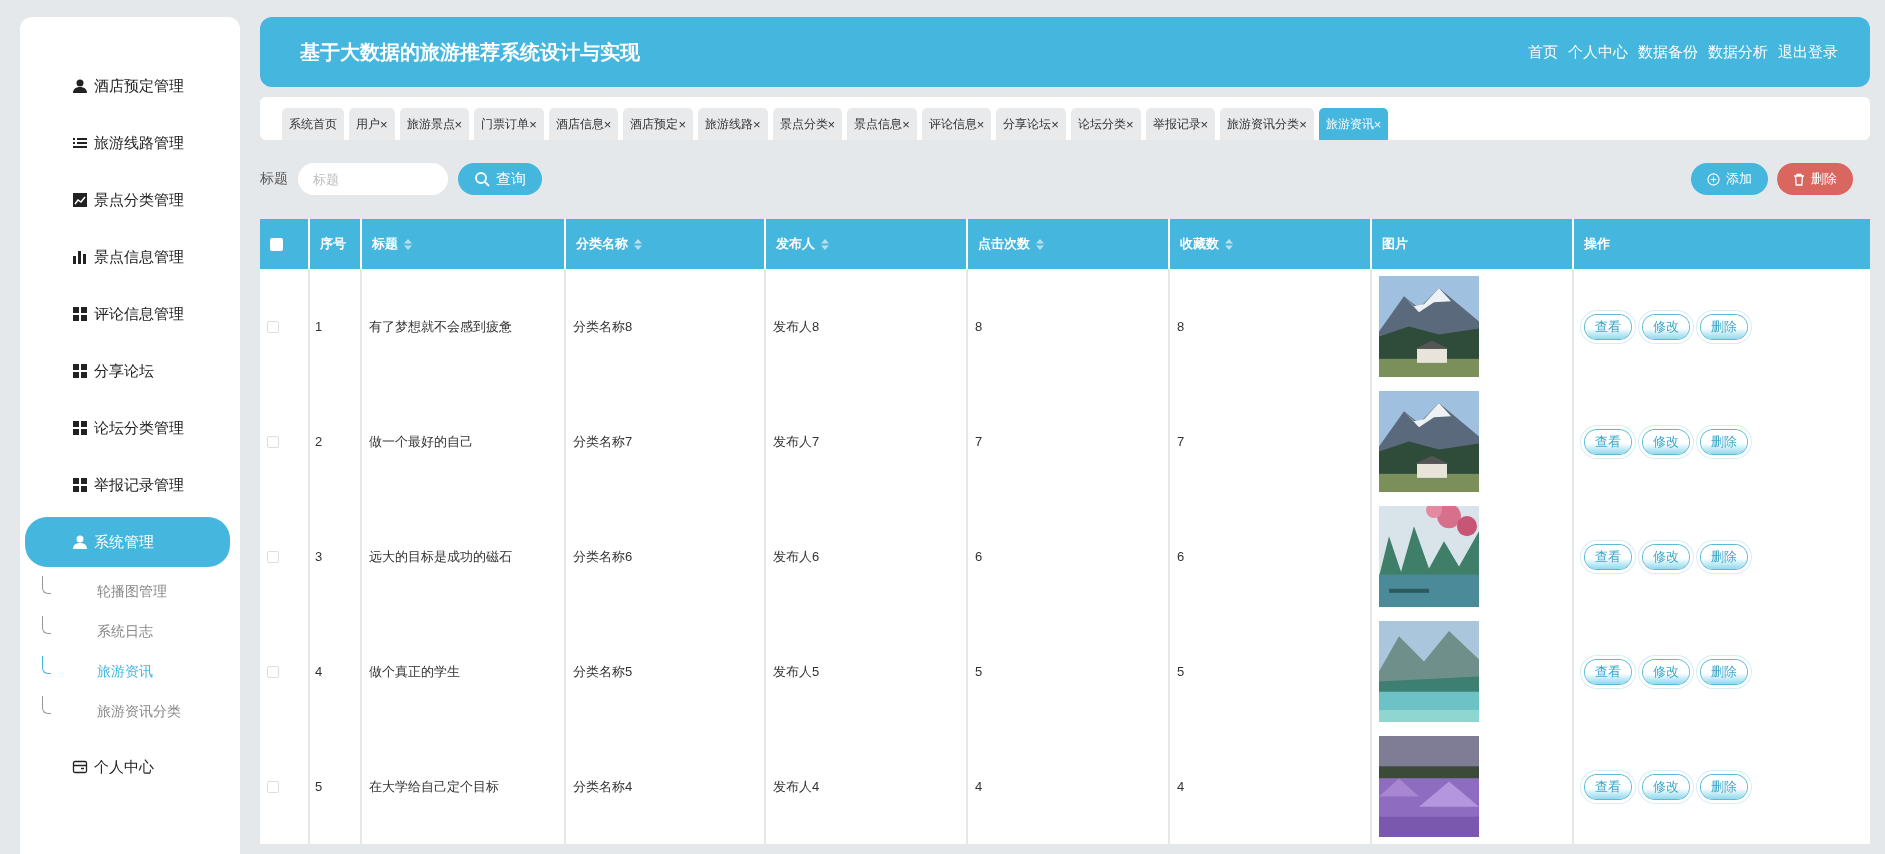  I want to click on tab: 用户×, so click(372, 124).